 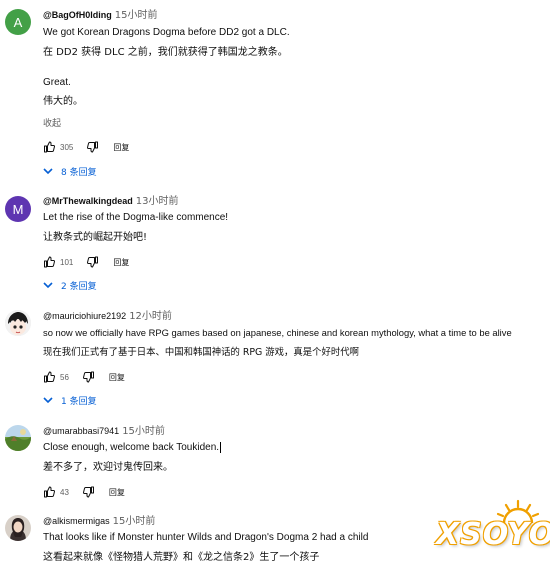 I want to click on avatar-letter: M, so click(x=18, y=209).